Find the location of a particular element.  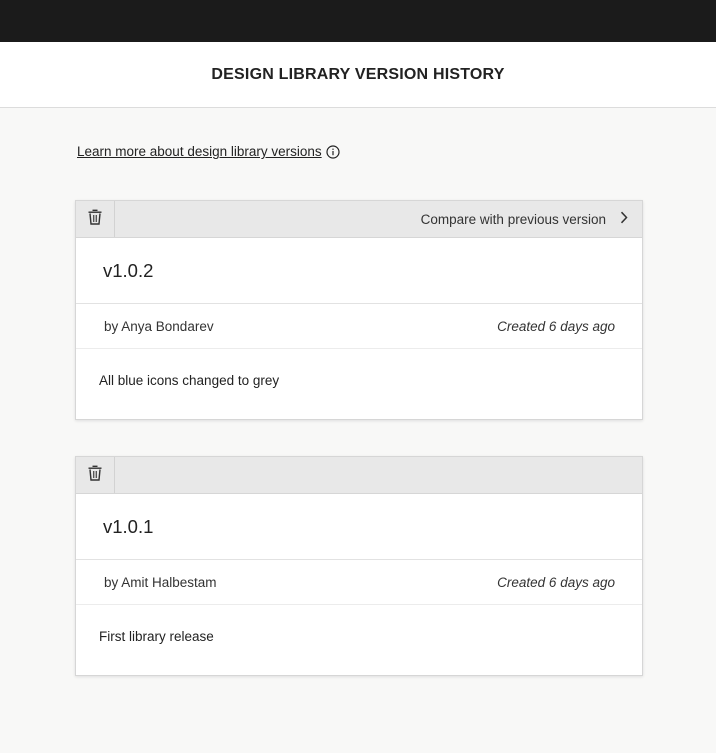

chevron-right-icon is located at coordinates (624, 219).